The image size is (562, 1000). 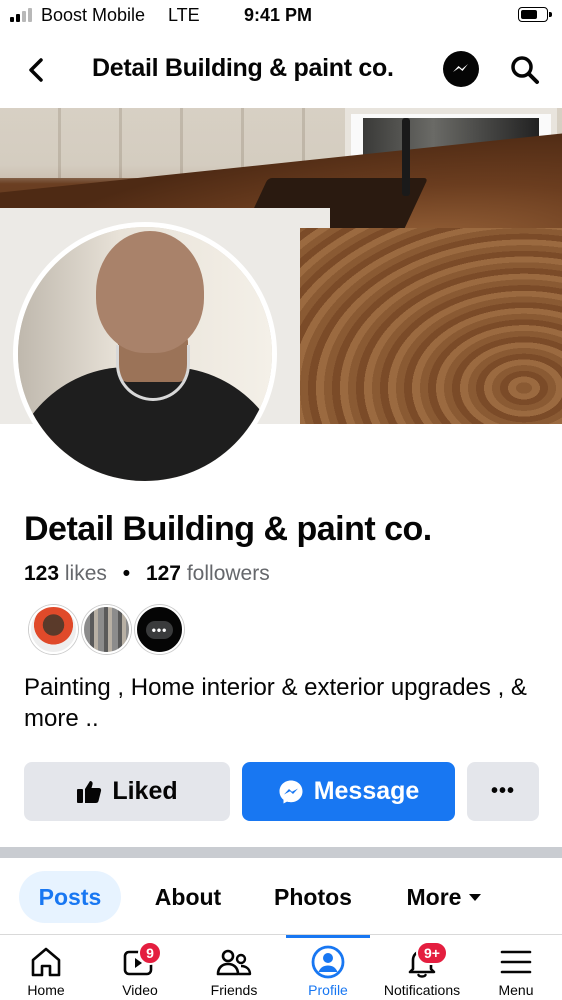 What do you see at coordinates (41, 573) in the screenshot?
I see `likes-count: 123` at bounding box center [41, 573].